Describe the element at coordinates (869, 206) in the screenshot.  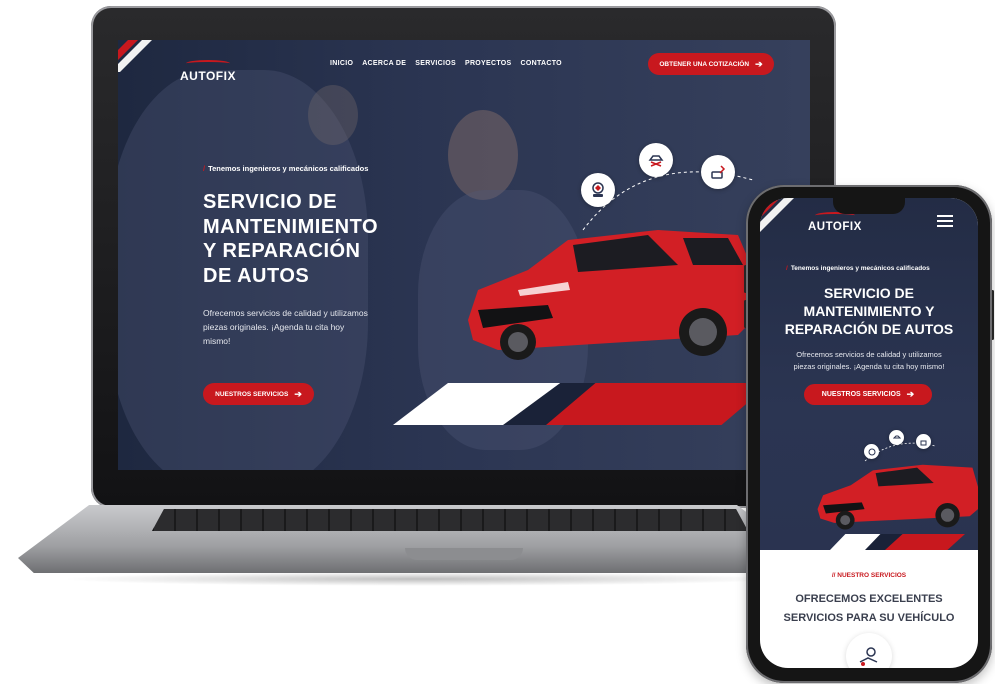
I see `phone-notch` at that location.